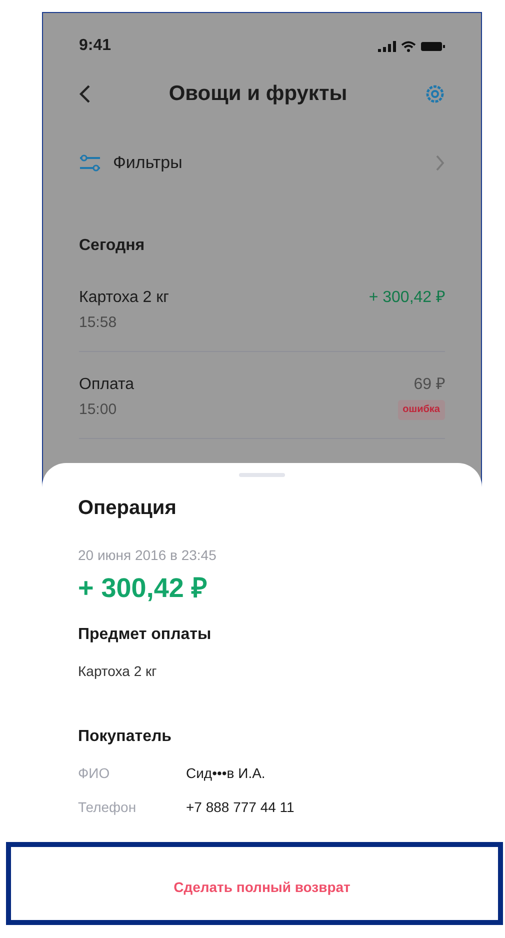 The width and height of the screenshot is (505, 938). Describe the element at coordinates (95, 46) in the screenshot. I see `status-time: 9:41` at that location.